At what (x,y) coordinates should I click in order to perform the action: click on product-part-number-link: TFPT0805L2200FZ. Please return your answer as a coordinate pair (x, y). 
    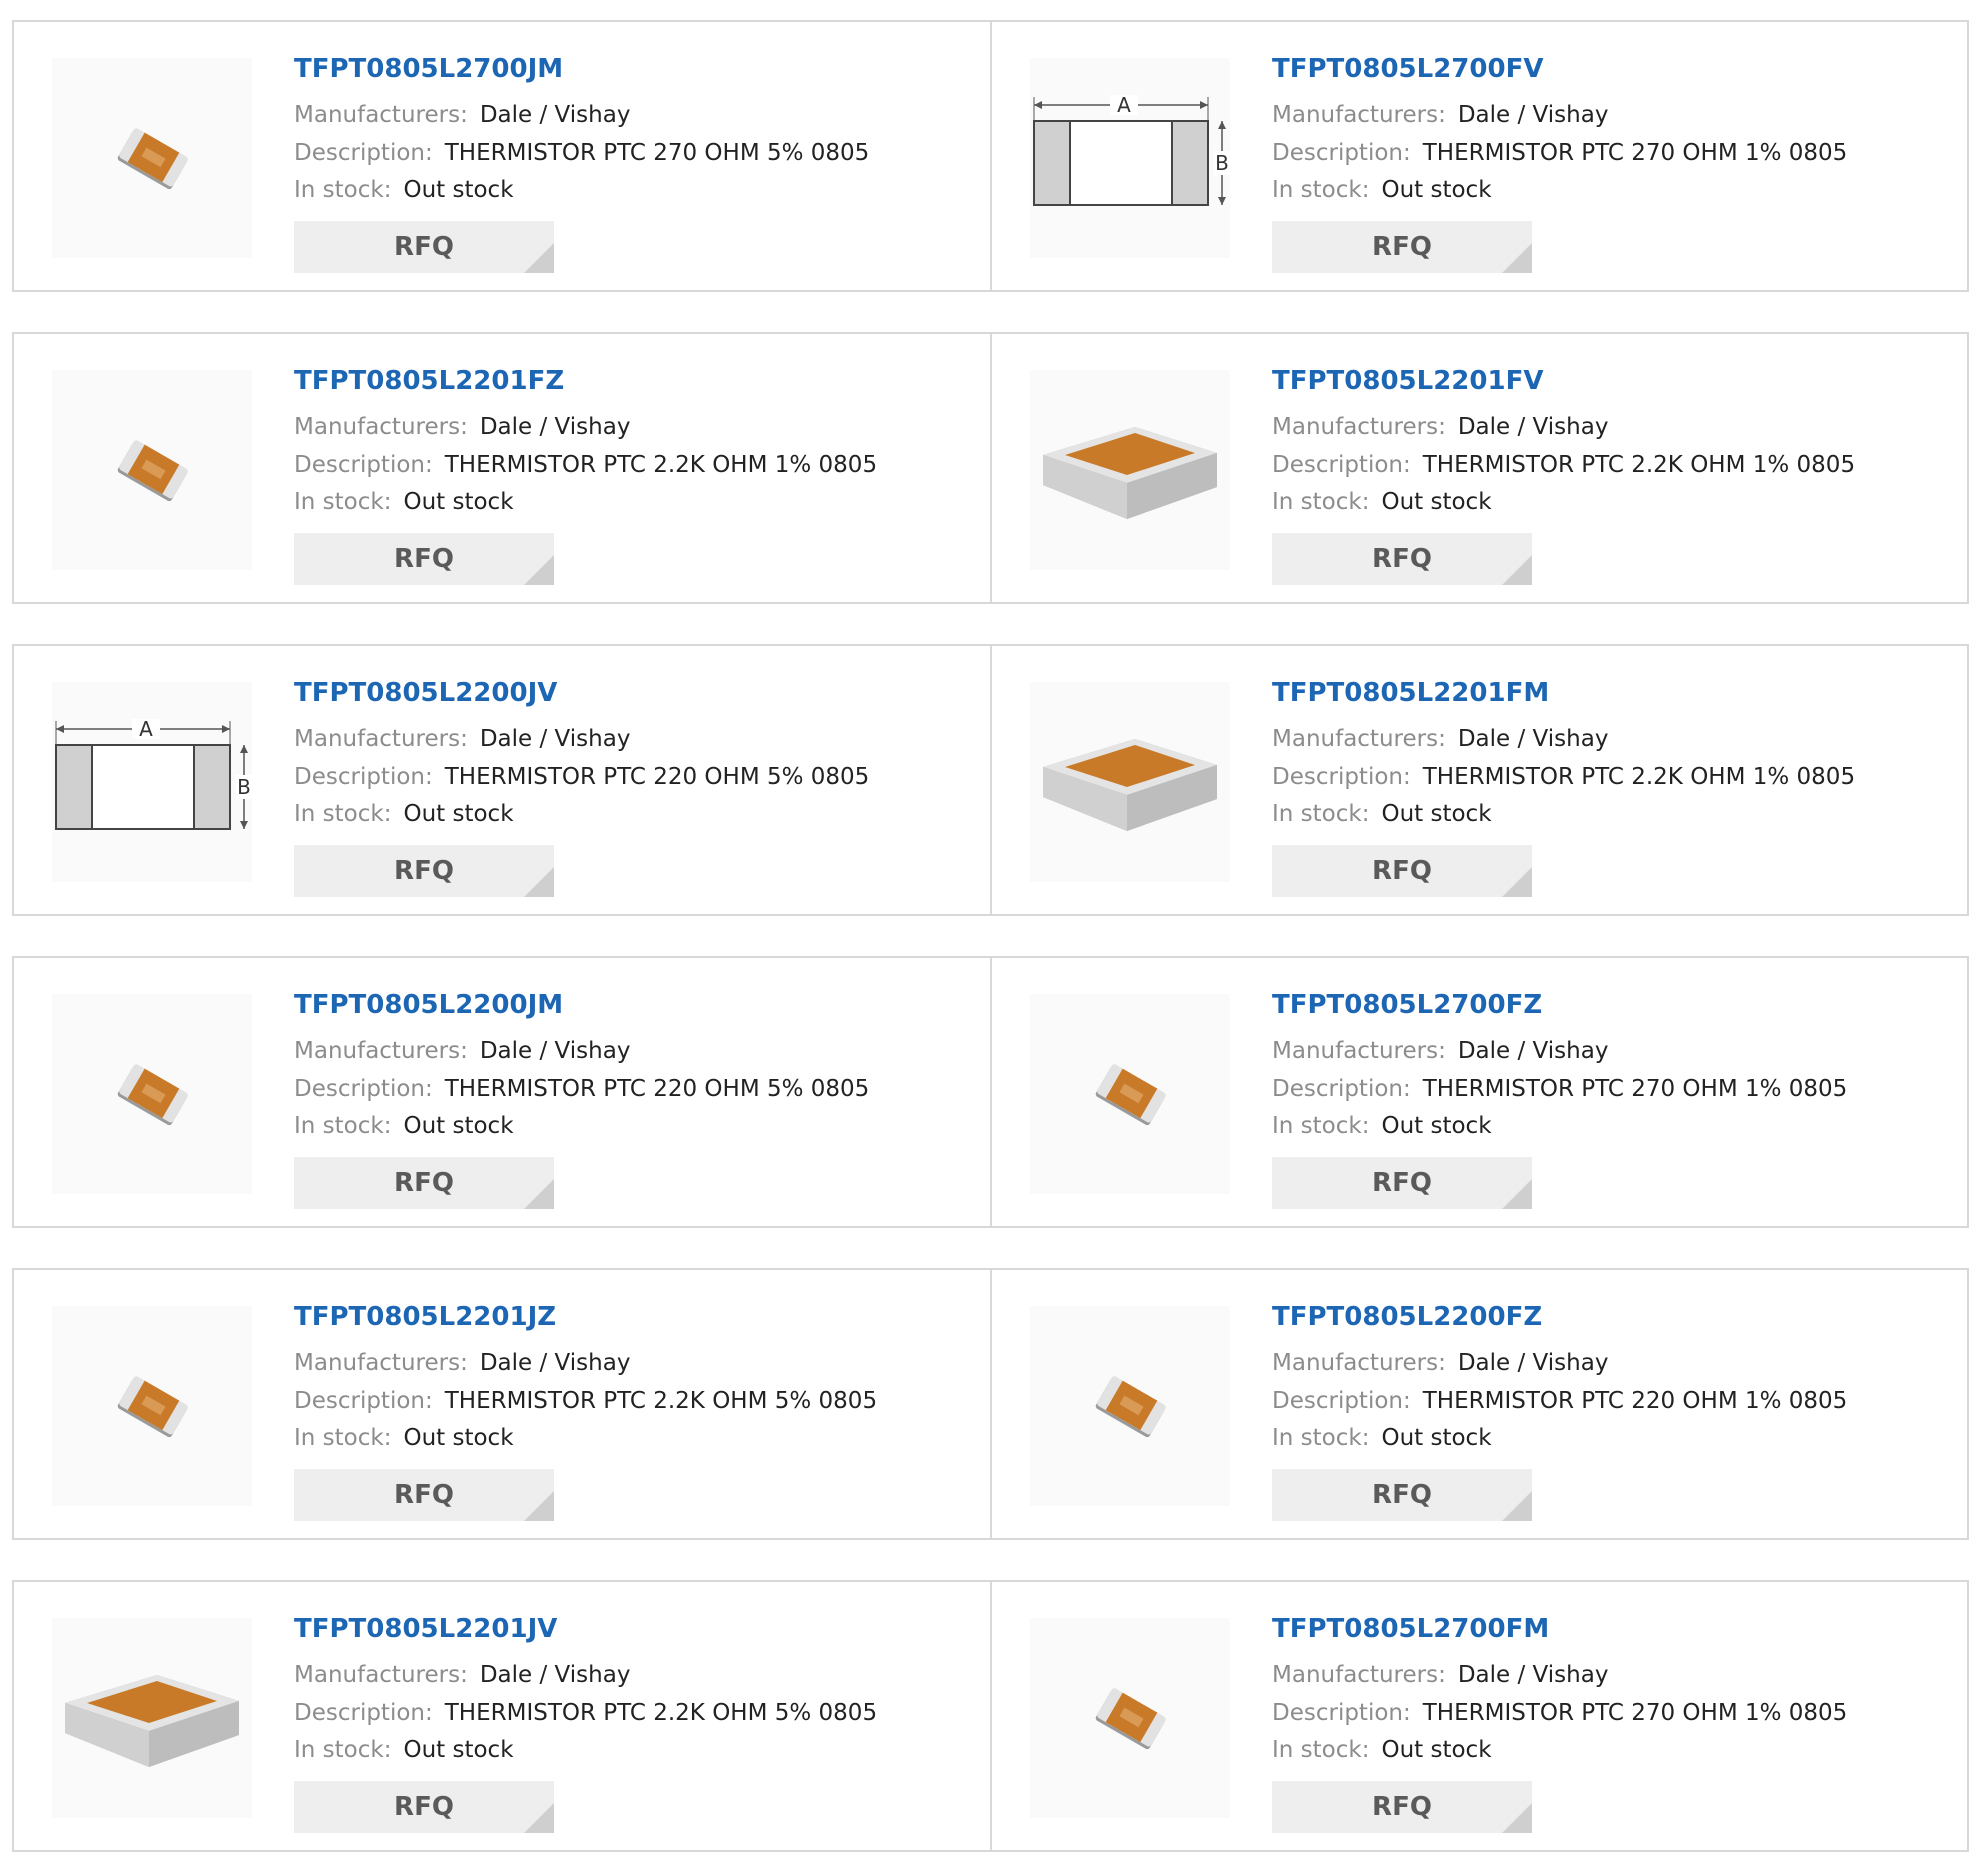
    Looking at the image, I should click on (1407, 1317).